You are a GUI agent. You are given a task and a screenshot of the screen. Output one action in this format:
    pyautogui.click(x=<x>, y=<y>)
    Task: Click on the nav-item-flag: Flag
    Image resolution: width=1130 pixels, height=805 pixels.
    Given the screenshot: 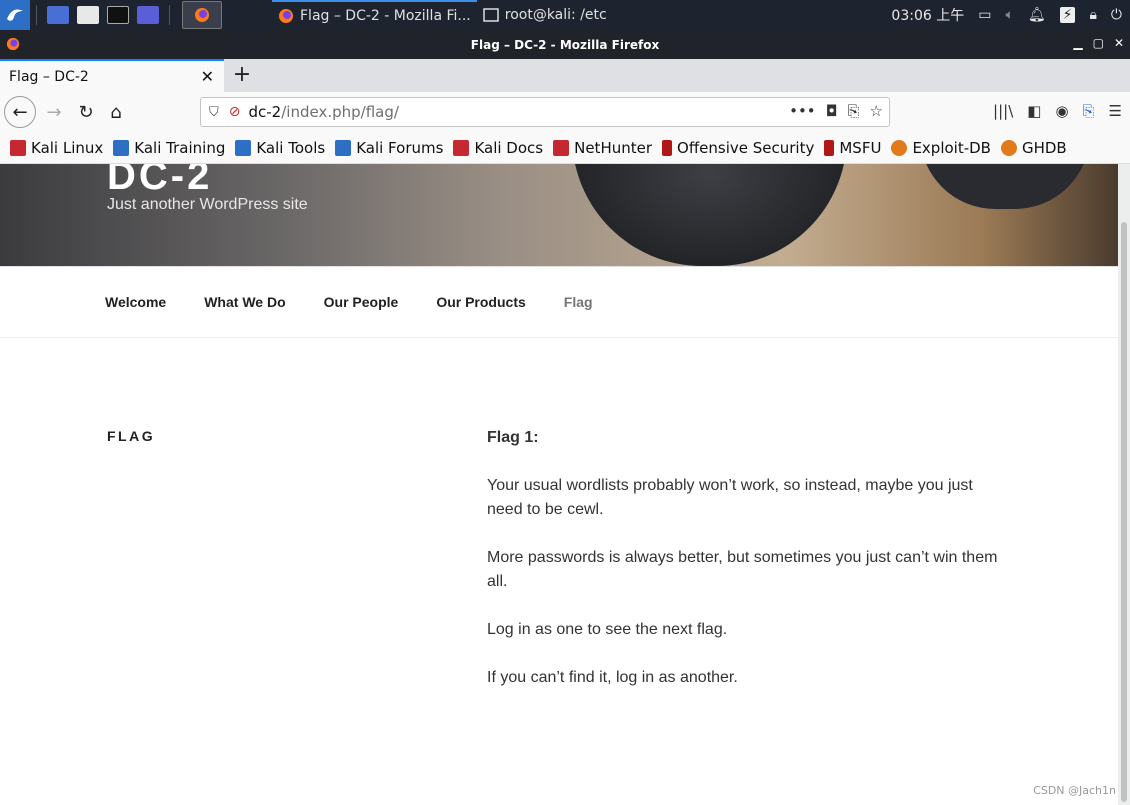 What is the action you would take?
    pyautogui.click(x=578, y=302)
    